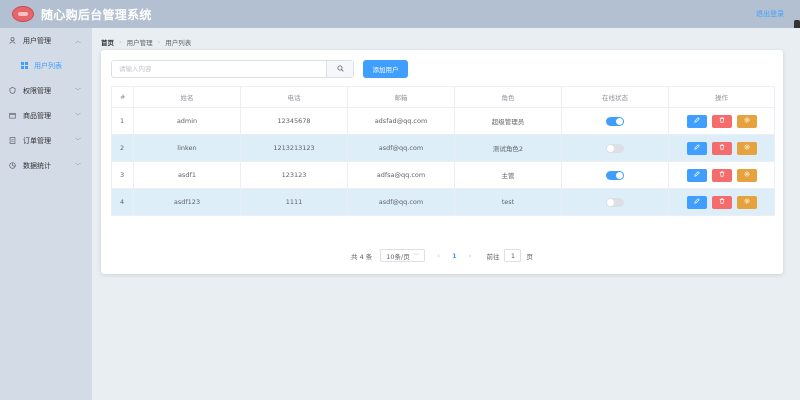  What do you see at coordinates (508, 97) in the screenshot?
I see `column-header-role: 角色` at bounding box center [508, 97].